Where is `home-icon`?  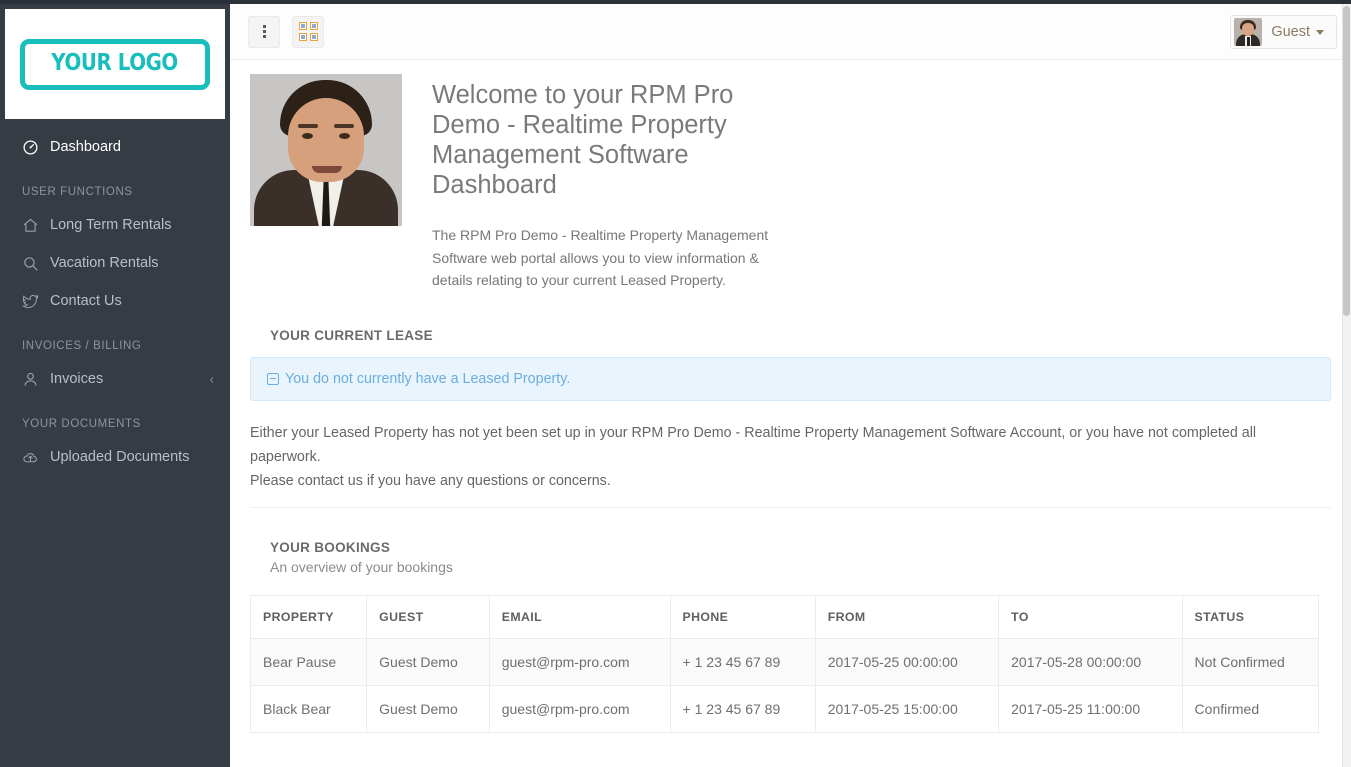 home-icon is located at coordinates (33, 225).